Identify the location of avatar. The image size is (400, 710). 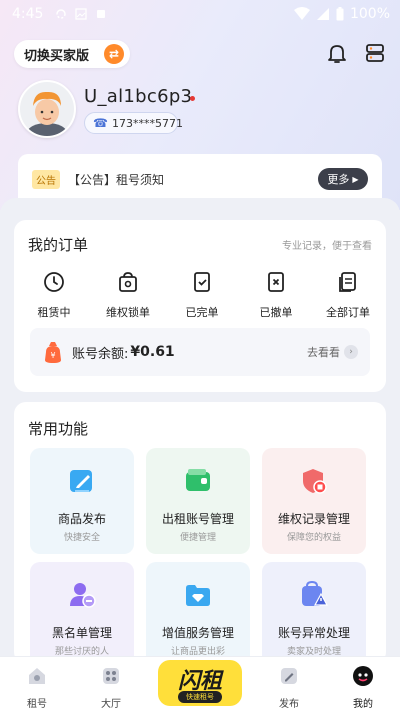
(47, 109).